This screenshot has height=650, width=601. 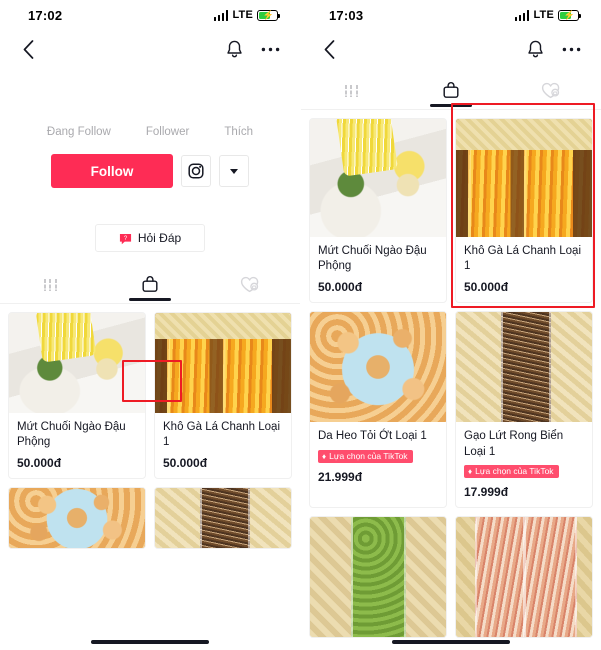 I want to click on more-links-dropdown-button, so click(x=234, y=171).